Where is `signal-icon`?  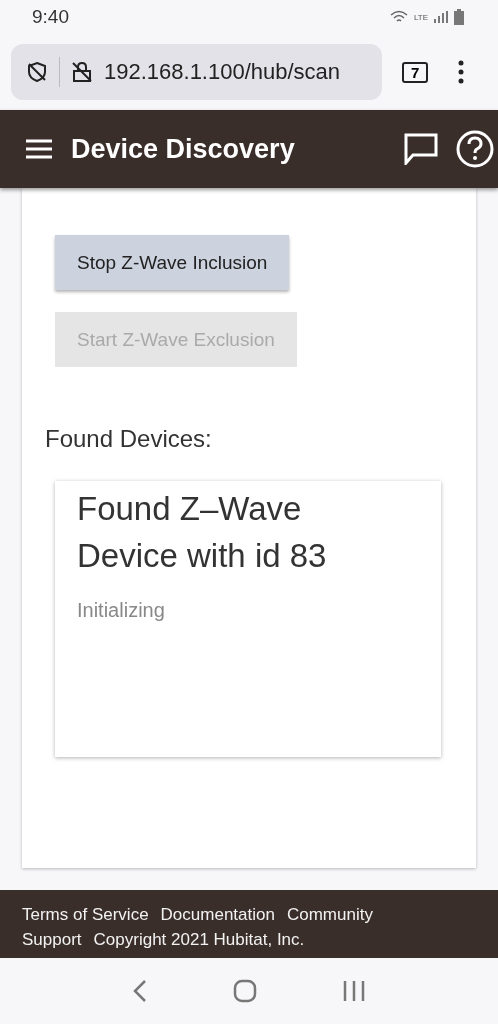 signal-icon is located at coordinates (441, 17).